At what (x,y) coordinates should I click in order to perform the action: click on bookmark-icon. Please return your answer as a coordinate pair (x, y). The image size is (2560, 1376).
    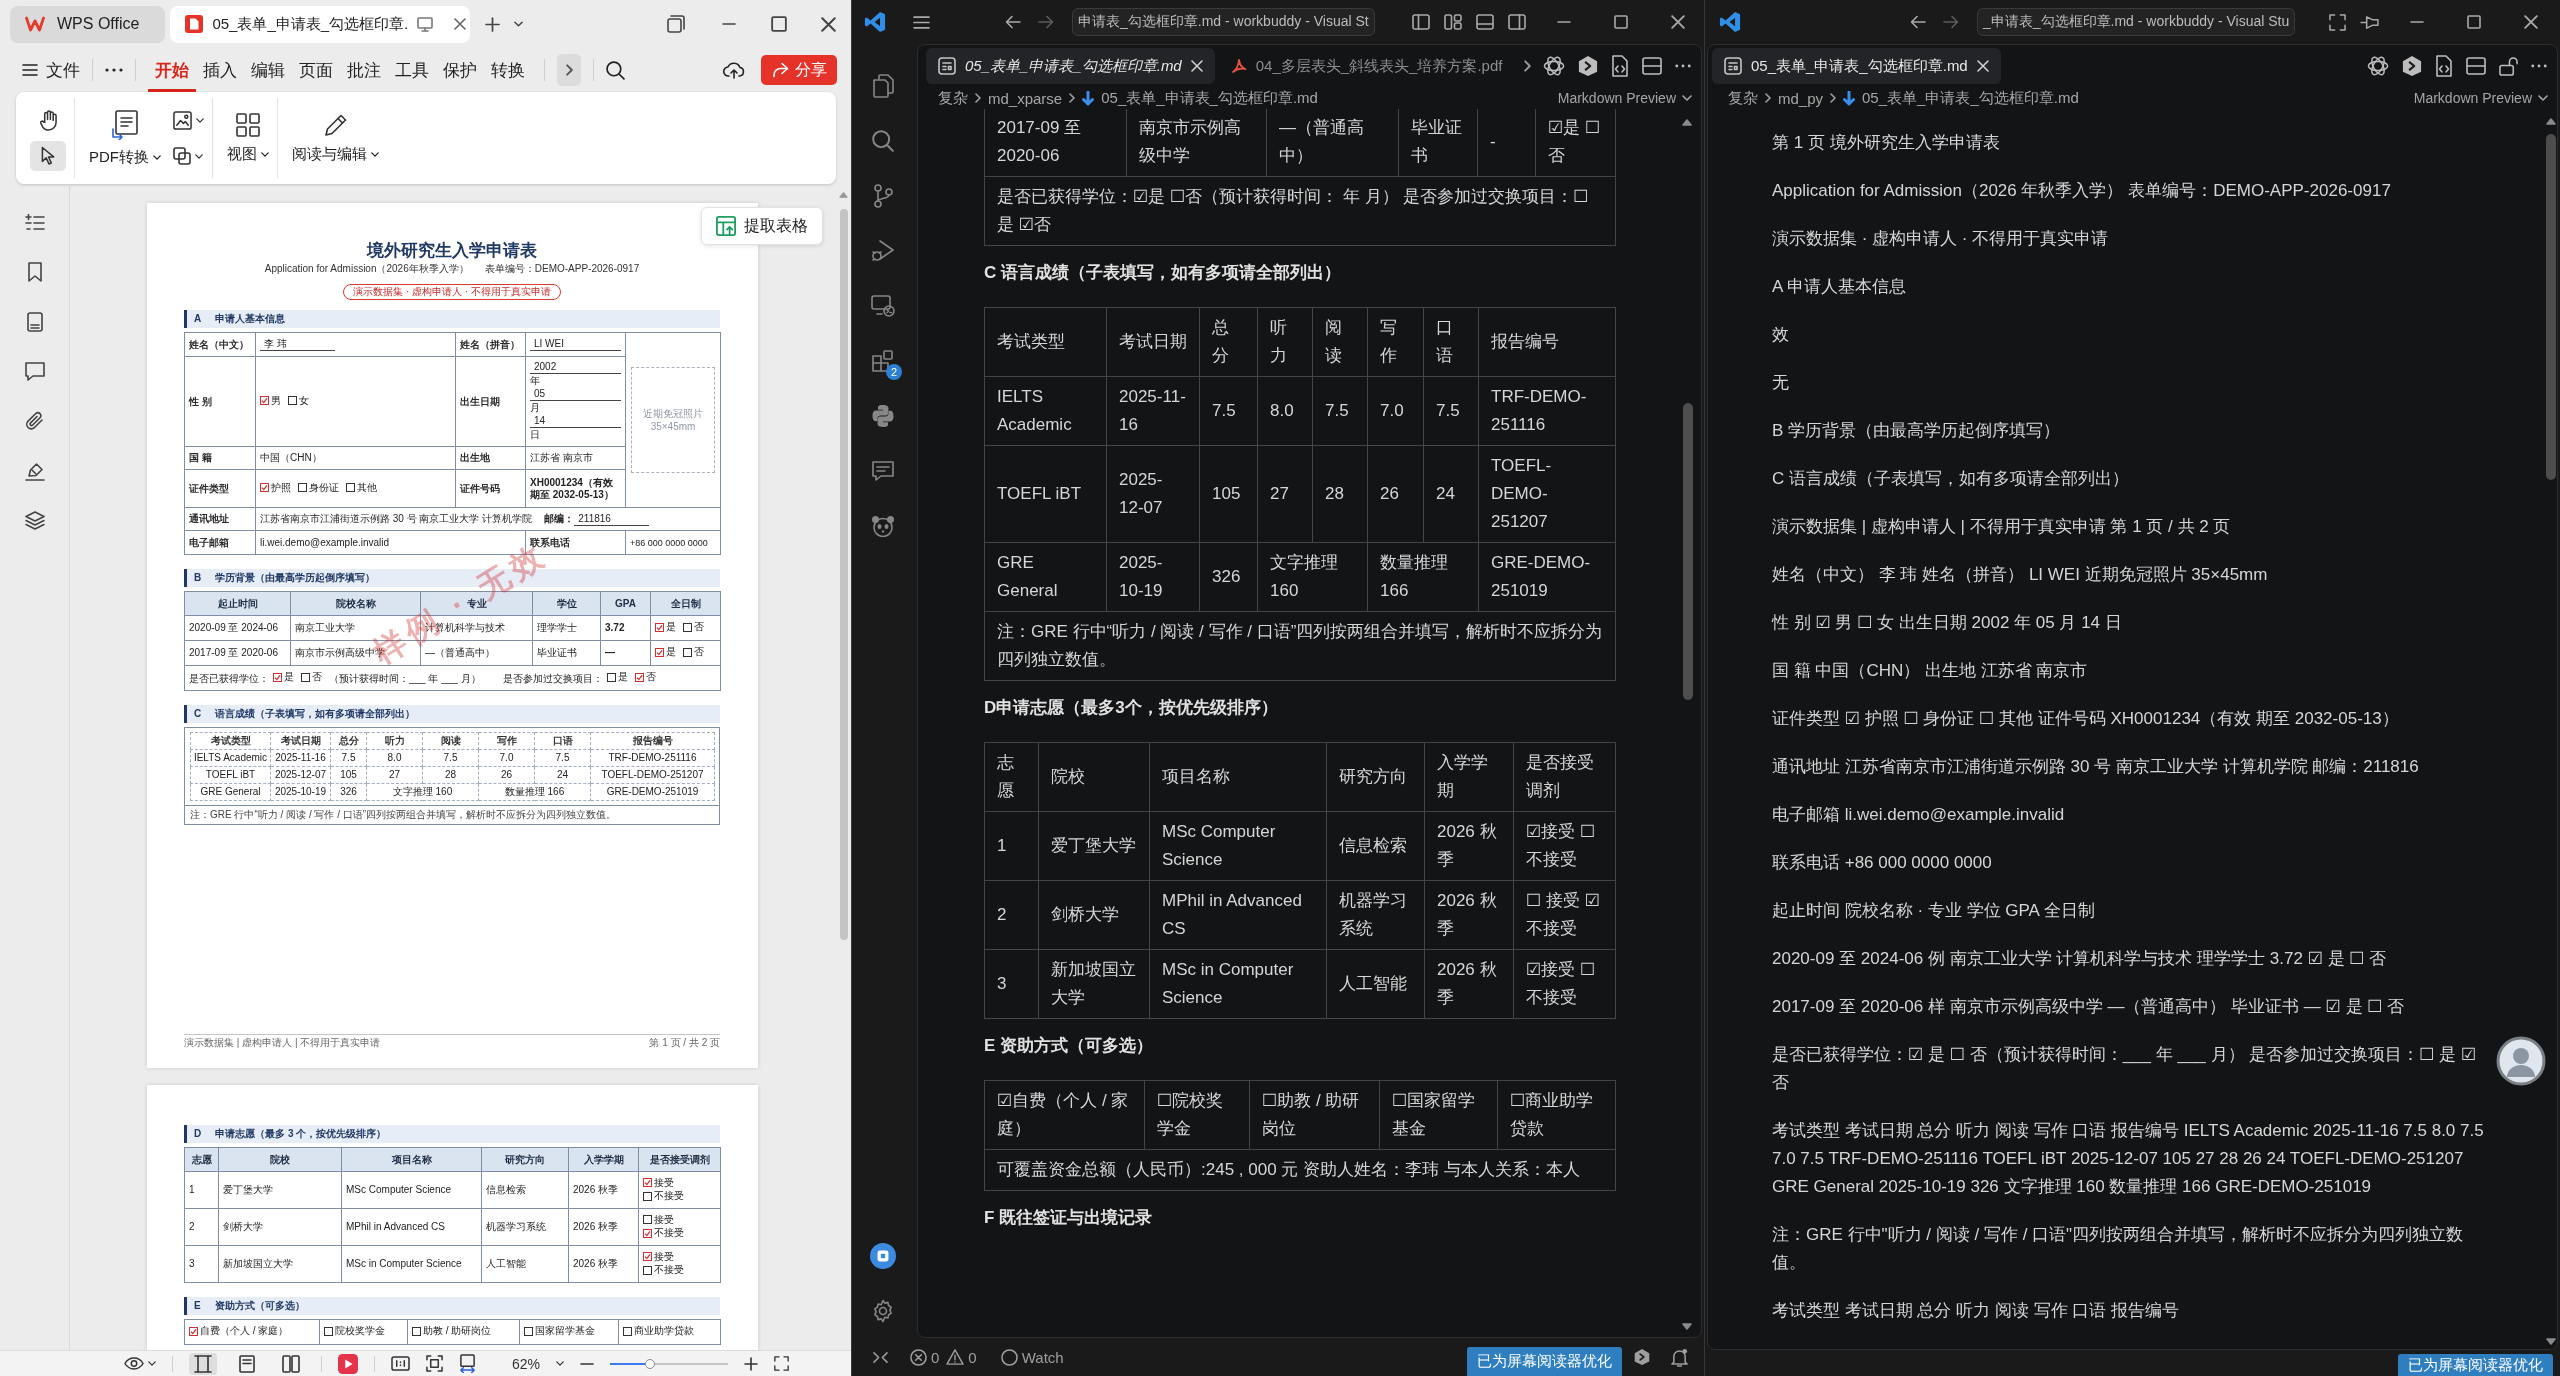
    Looking at the image, I should click on (34, 272).